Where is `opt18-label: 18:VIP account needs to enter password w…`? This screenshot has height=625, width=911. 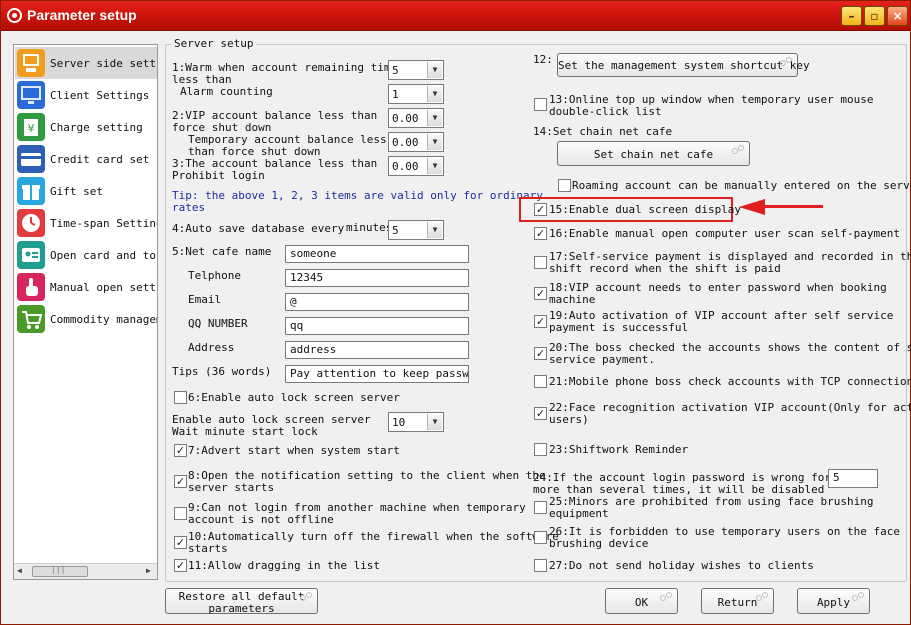
opt18-label: 18:VIP account needs to enter password w… is located at coordinates (718, 287).